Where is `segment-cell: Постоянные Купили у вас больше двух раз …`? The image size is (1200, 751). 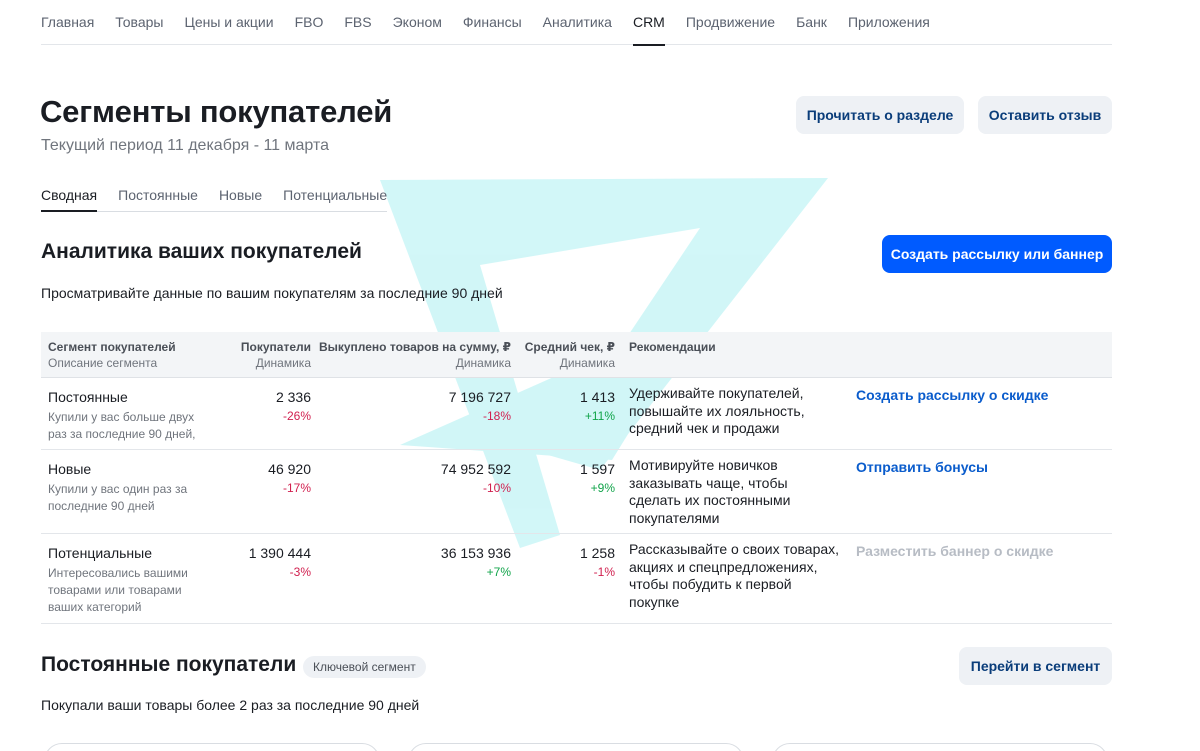
segment-cell: Постоянные Купили у вас больше двух раз … is located at coordinates (130, 415).